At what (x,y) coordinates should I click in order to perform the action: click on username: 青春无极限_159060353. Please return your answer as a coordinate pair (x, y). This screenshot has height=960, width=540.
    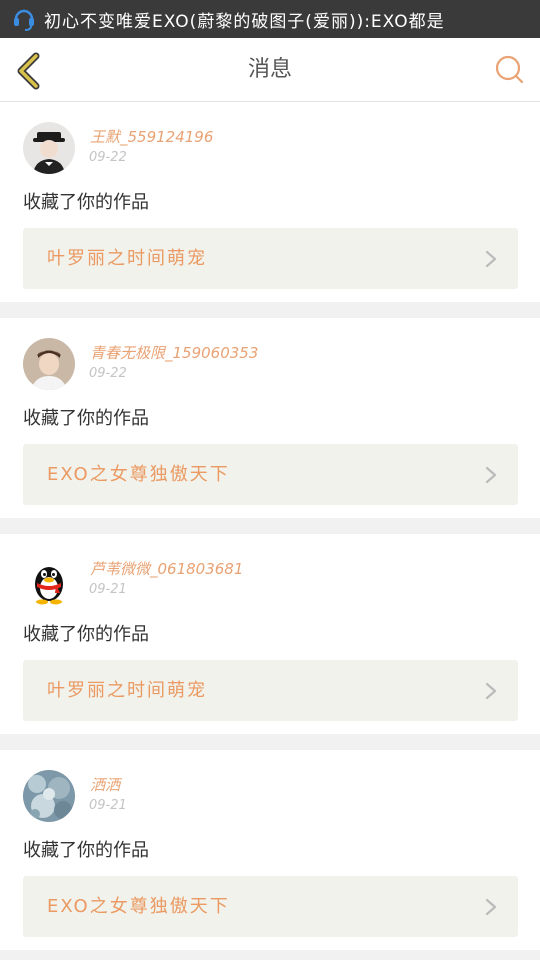
    Looking at the image, I should click on (174, 352).